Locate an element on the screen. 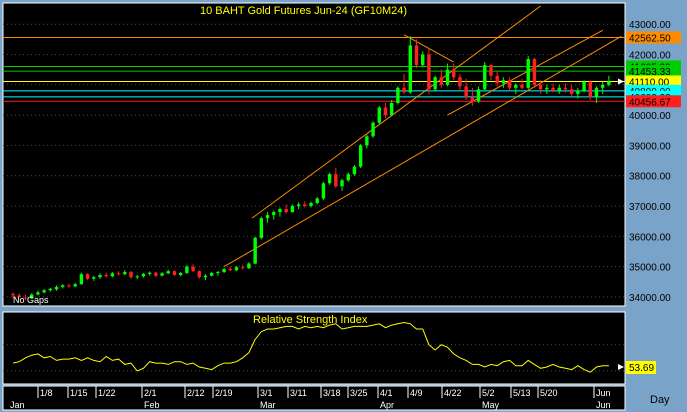  price-tick-label: 42000.00 is located at coordinates (650, 56).